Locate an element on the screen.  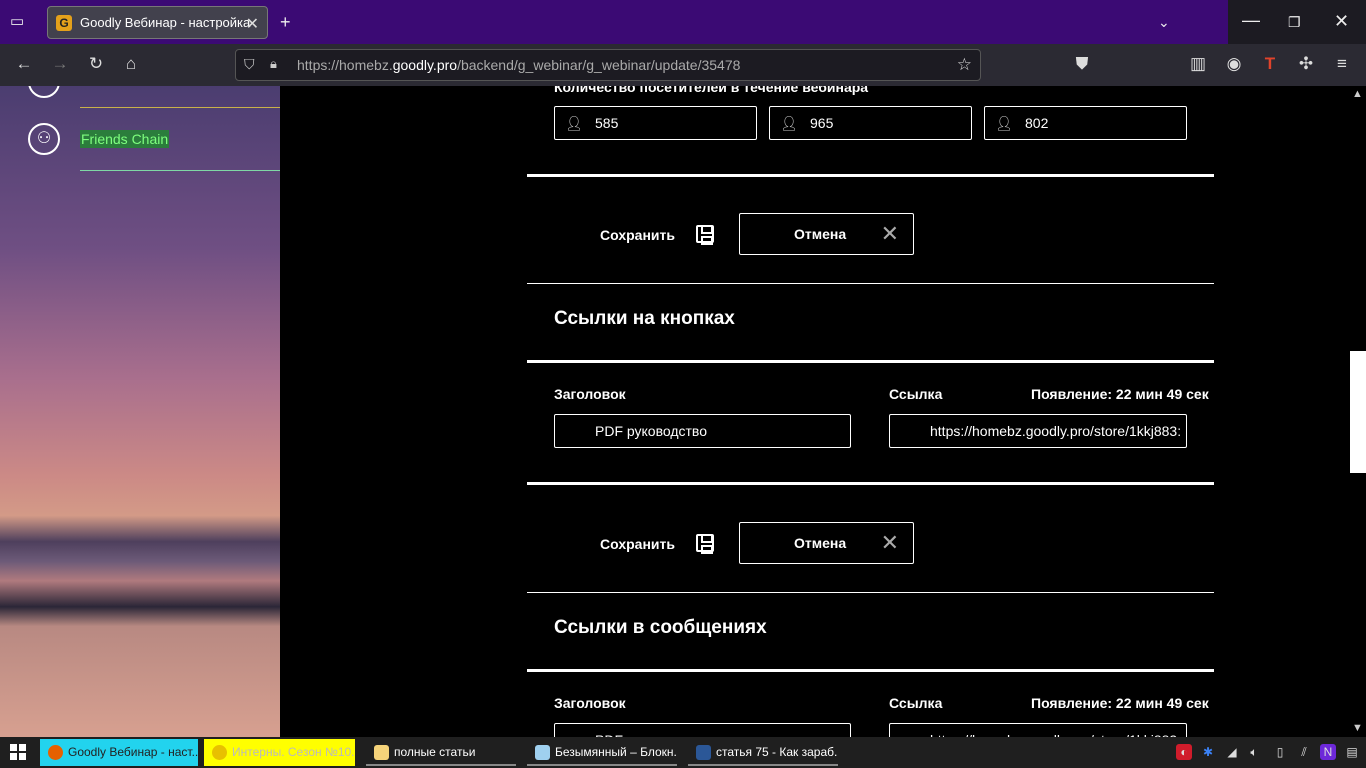
tray-n-icon: N is located at coordinates (1328, 752).